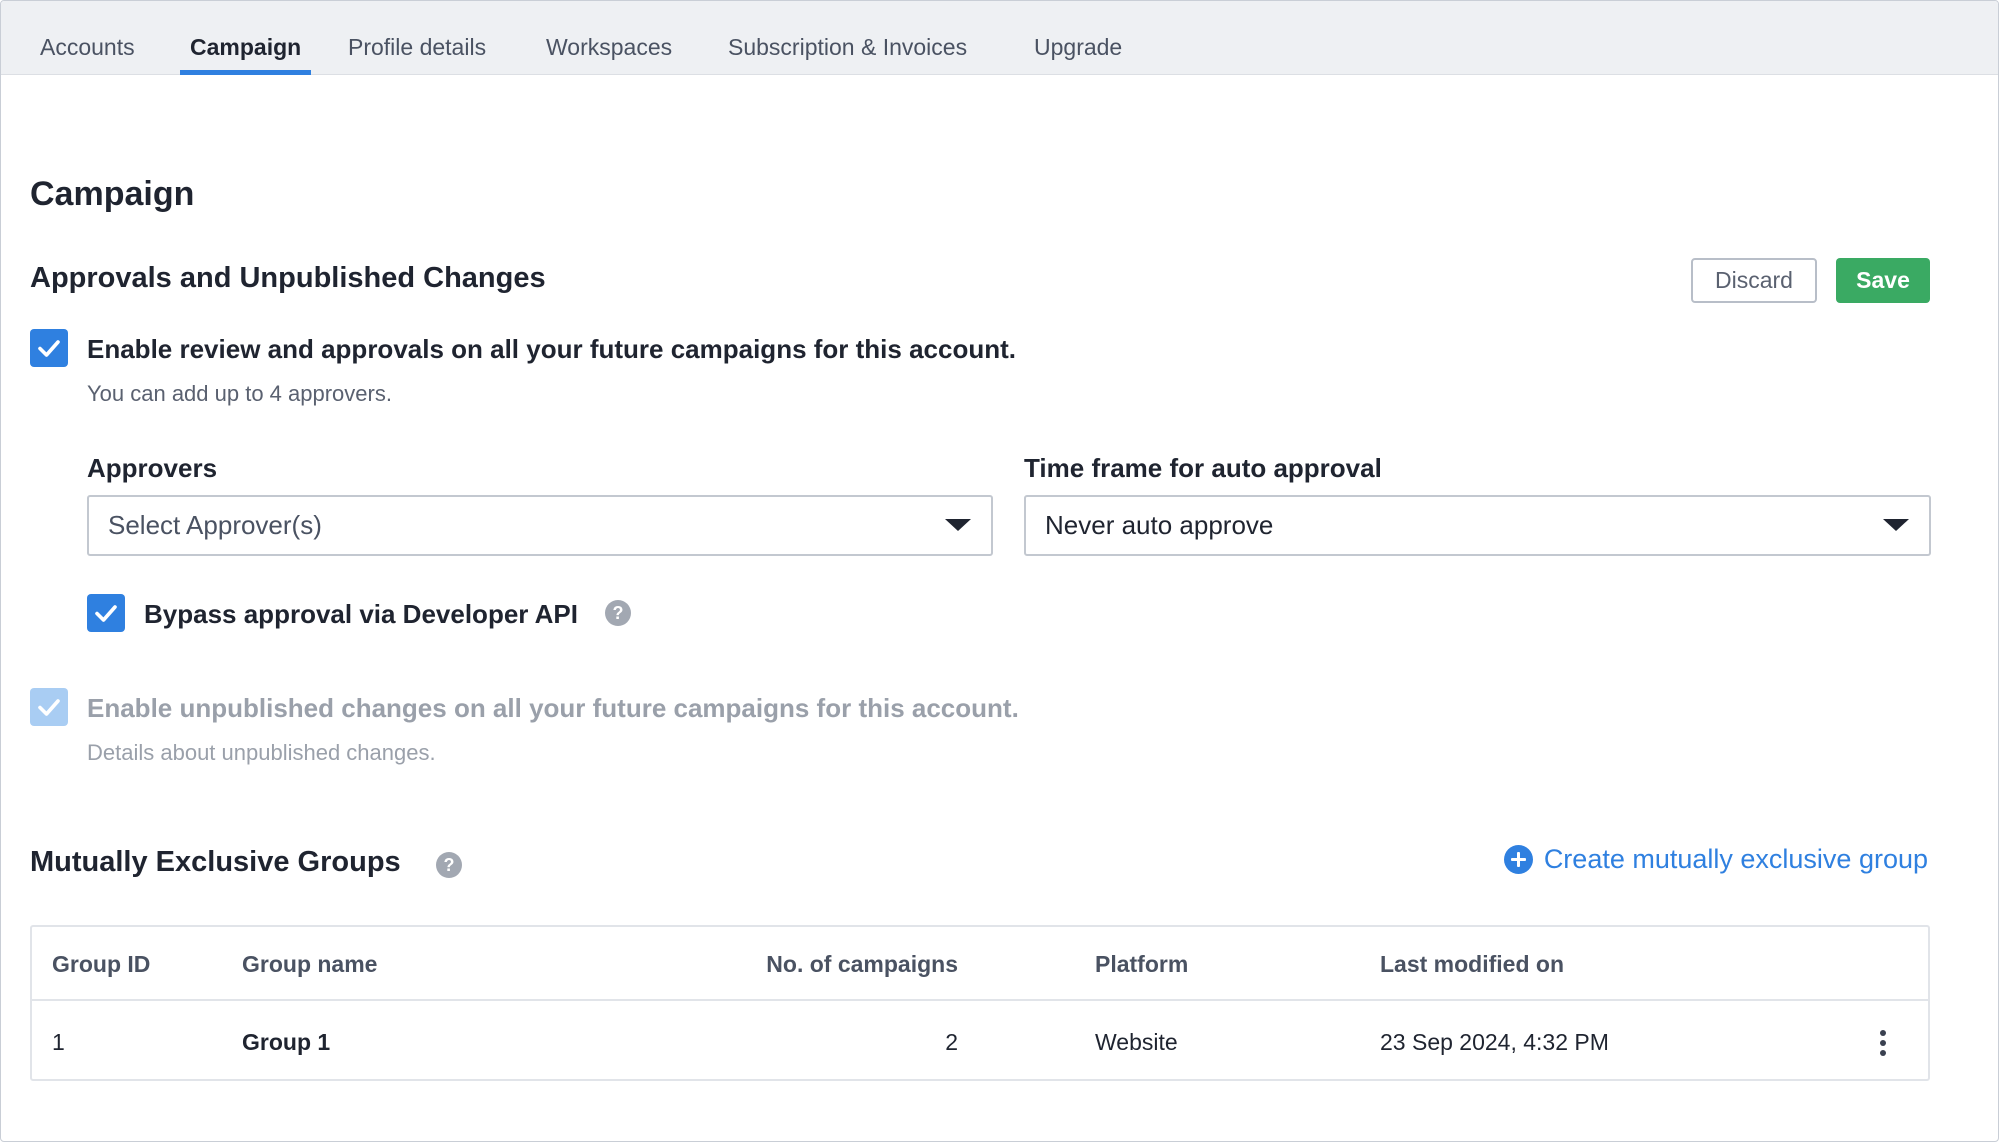  Describe the element at coordinates (286, 1042) in the screenshot. I see `cell-group-name: Group 1` at that location.